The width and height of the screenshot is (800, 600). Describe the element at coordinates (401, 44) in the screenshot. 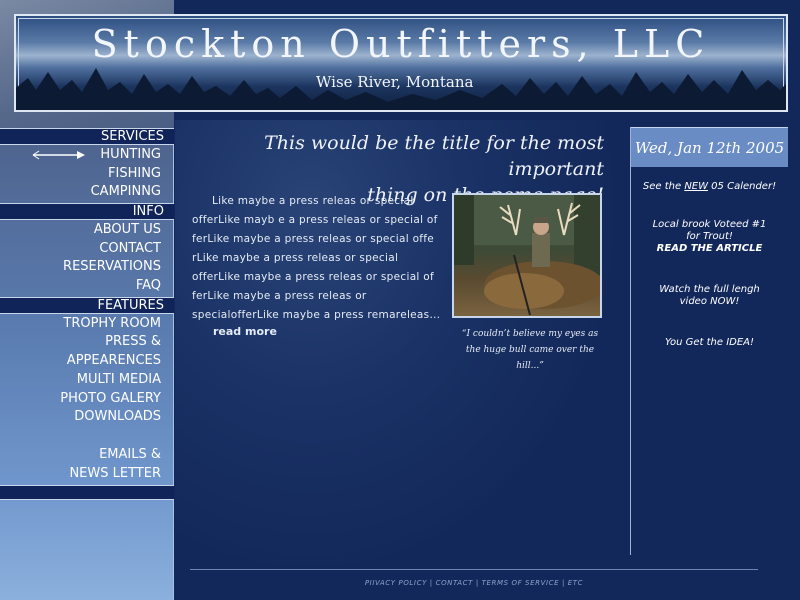

I see `site-title: Stockton Outfitters, LLC` at that location.